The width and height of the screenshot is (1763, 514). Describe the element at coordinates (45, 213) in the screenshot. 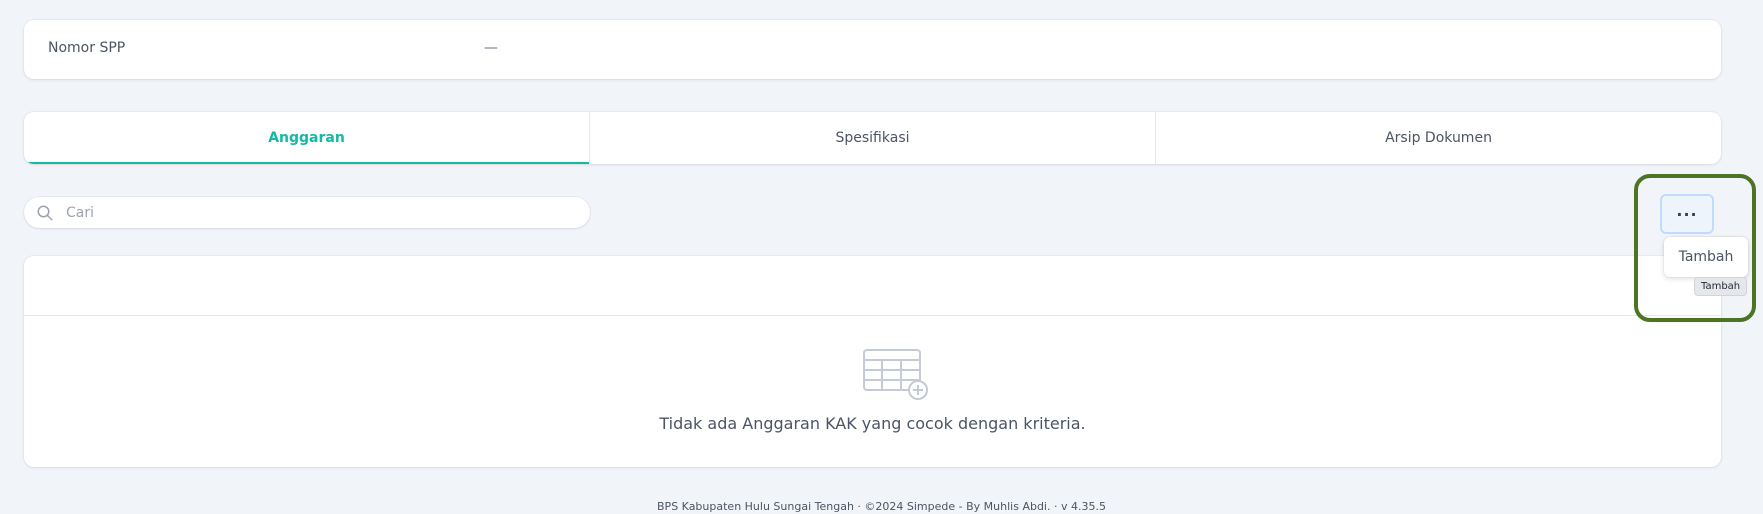

I see `search-icon` at that location.